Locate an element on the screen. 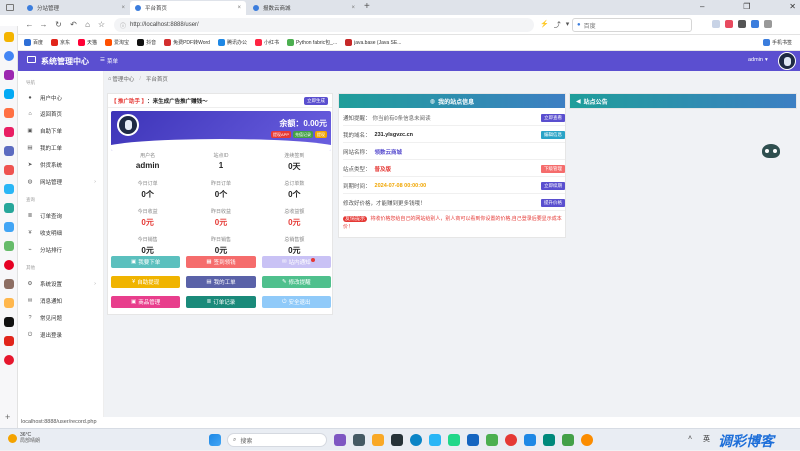  goods-button: ▣商品管理 is located at coordinates (145, 302).